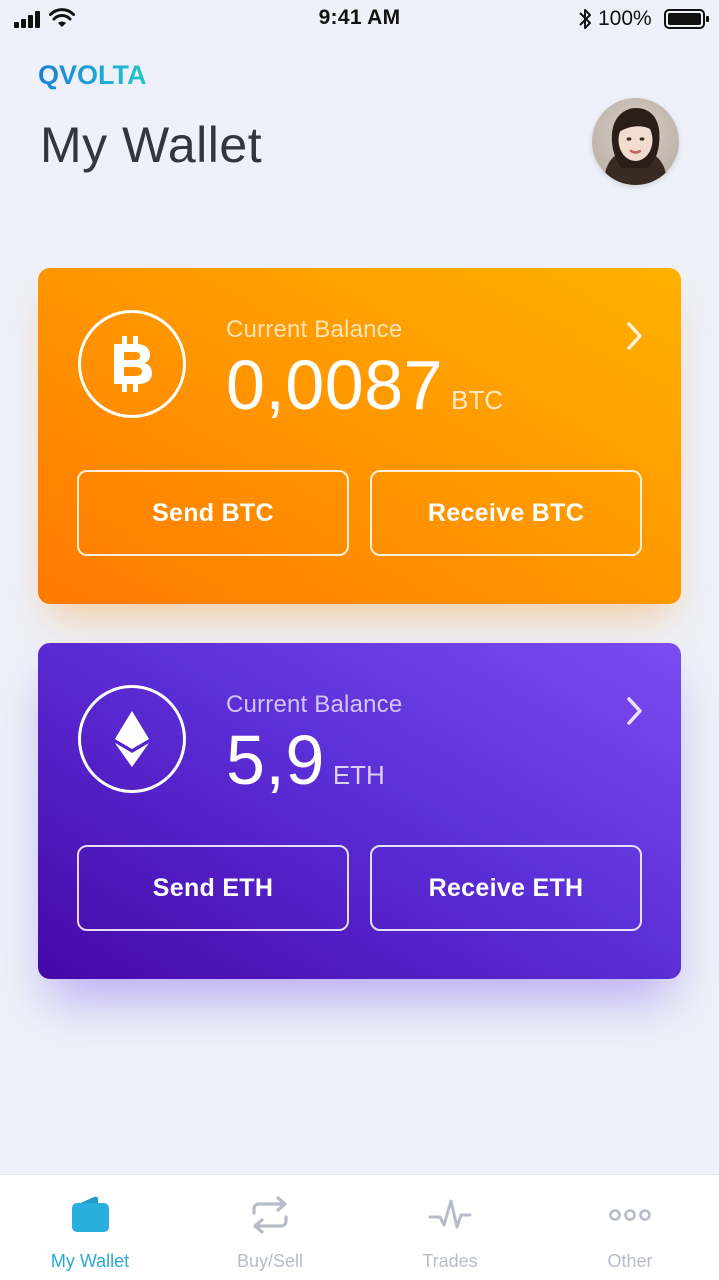 The height and width of the screenshot is (1280, 719). Describe the element at coordinates (506, 888) in the screenshot. I see `receive-eth-button: Receive ETH` at that location.